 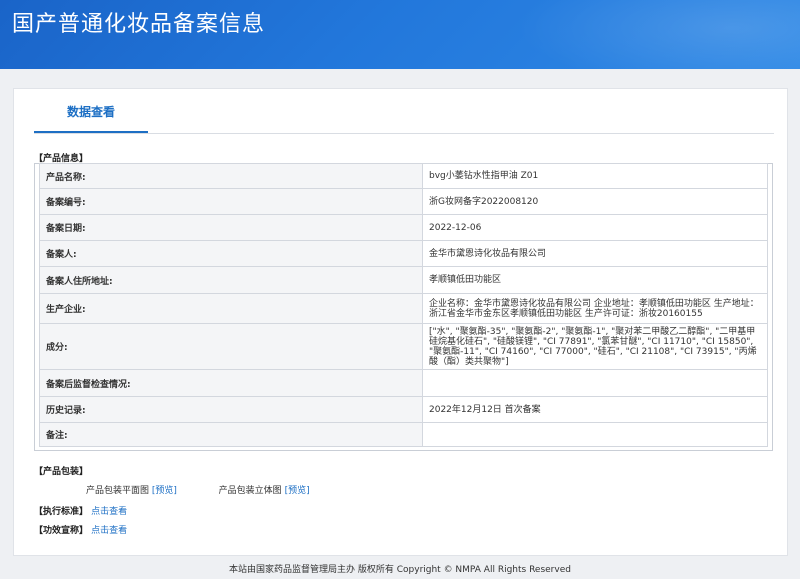 I want to click on row-value: 孝顺镇低田功能区, so click(x=595, y=280).